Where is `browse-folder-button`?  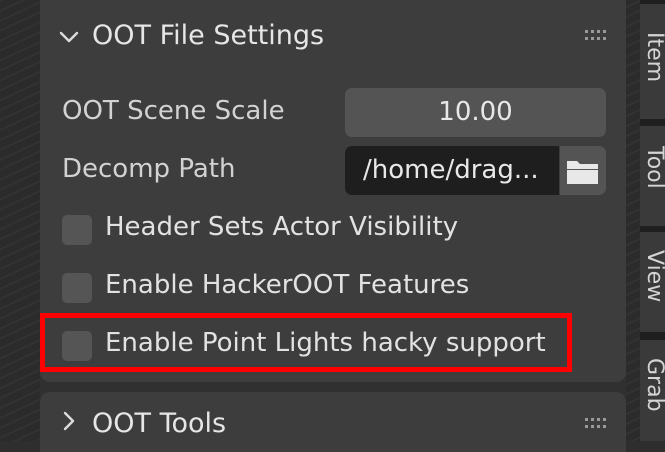 browse-folder-button is located at coordinates (583, 170).